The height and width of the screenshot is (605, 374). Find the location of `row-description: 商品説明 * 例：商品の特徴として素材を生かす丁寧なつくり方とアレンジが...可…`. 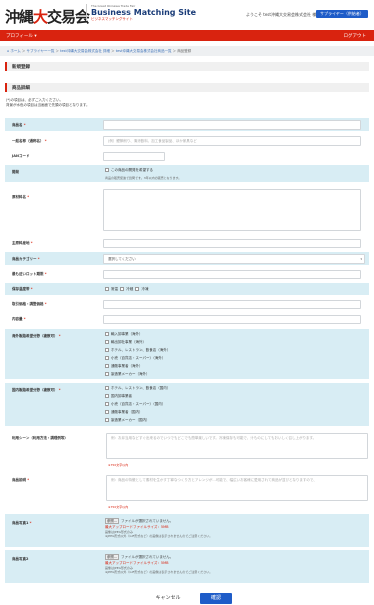

row-description: 商品説明 * 例：商品の特徴として素材を生かす丁寧なつくり方とアレンジが...可… is located at coordinates (187, 492).